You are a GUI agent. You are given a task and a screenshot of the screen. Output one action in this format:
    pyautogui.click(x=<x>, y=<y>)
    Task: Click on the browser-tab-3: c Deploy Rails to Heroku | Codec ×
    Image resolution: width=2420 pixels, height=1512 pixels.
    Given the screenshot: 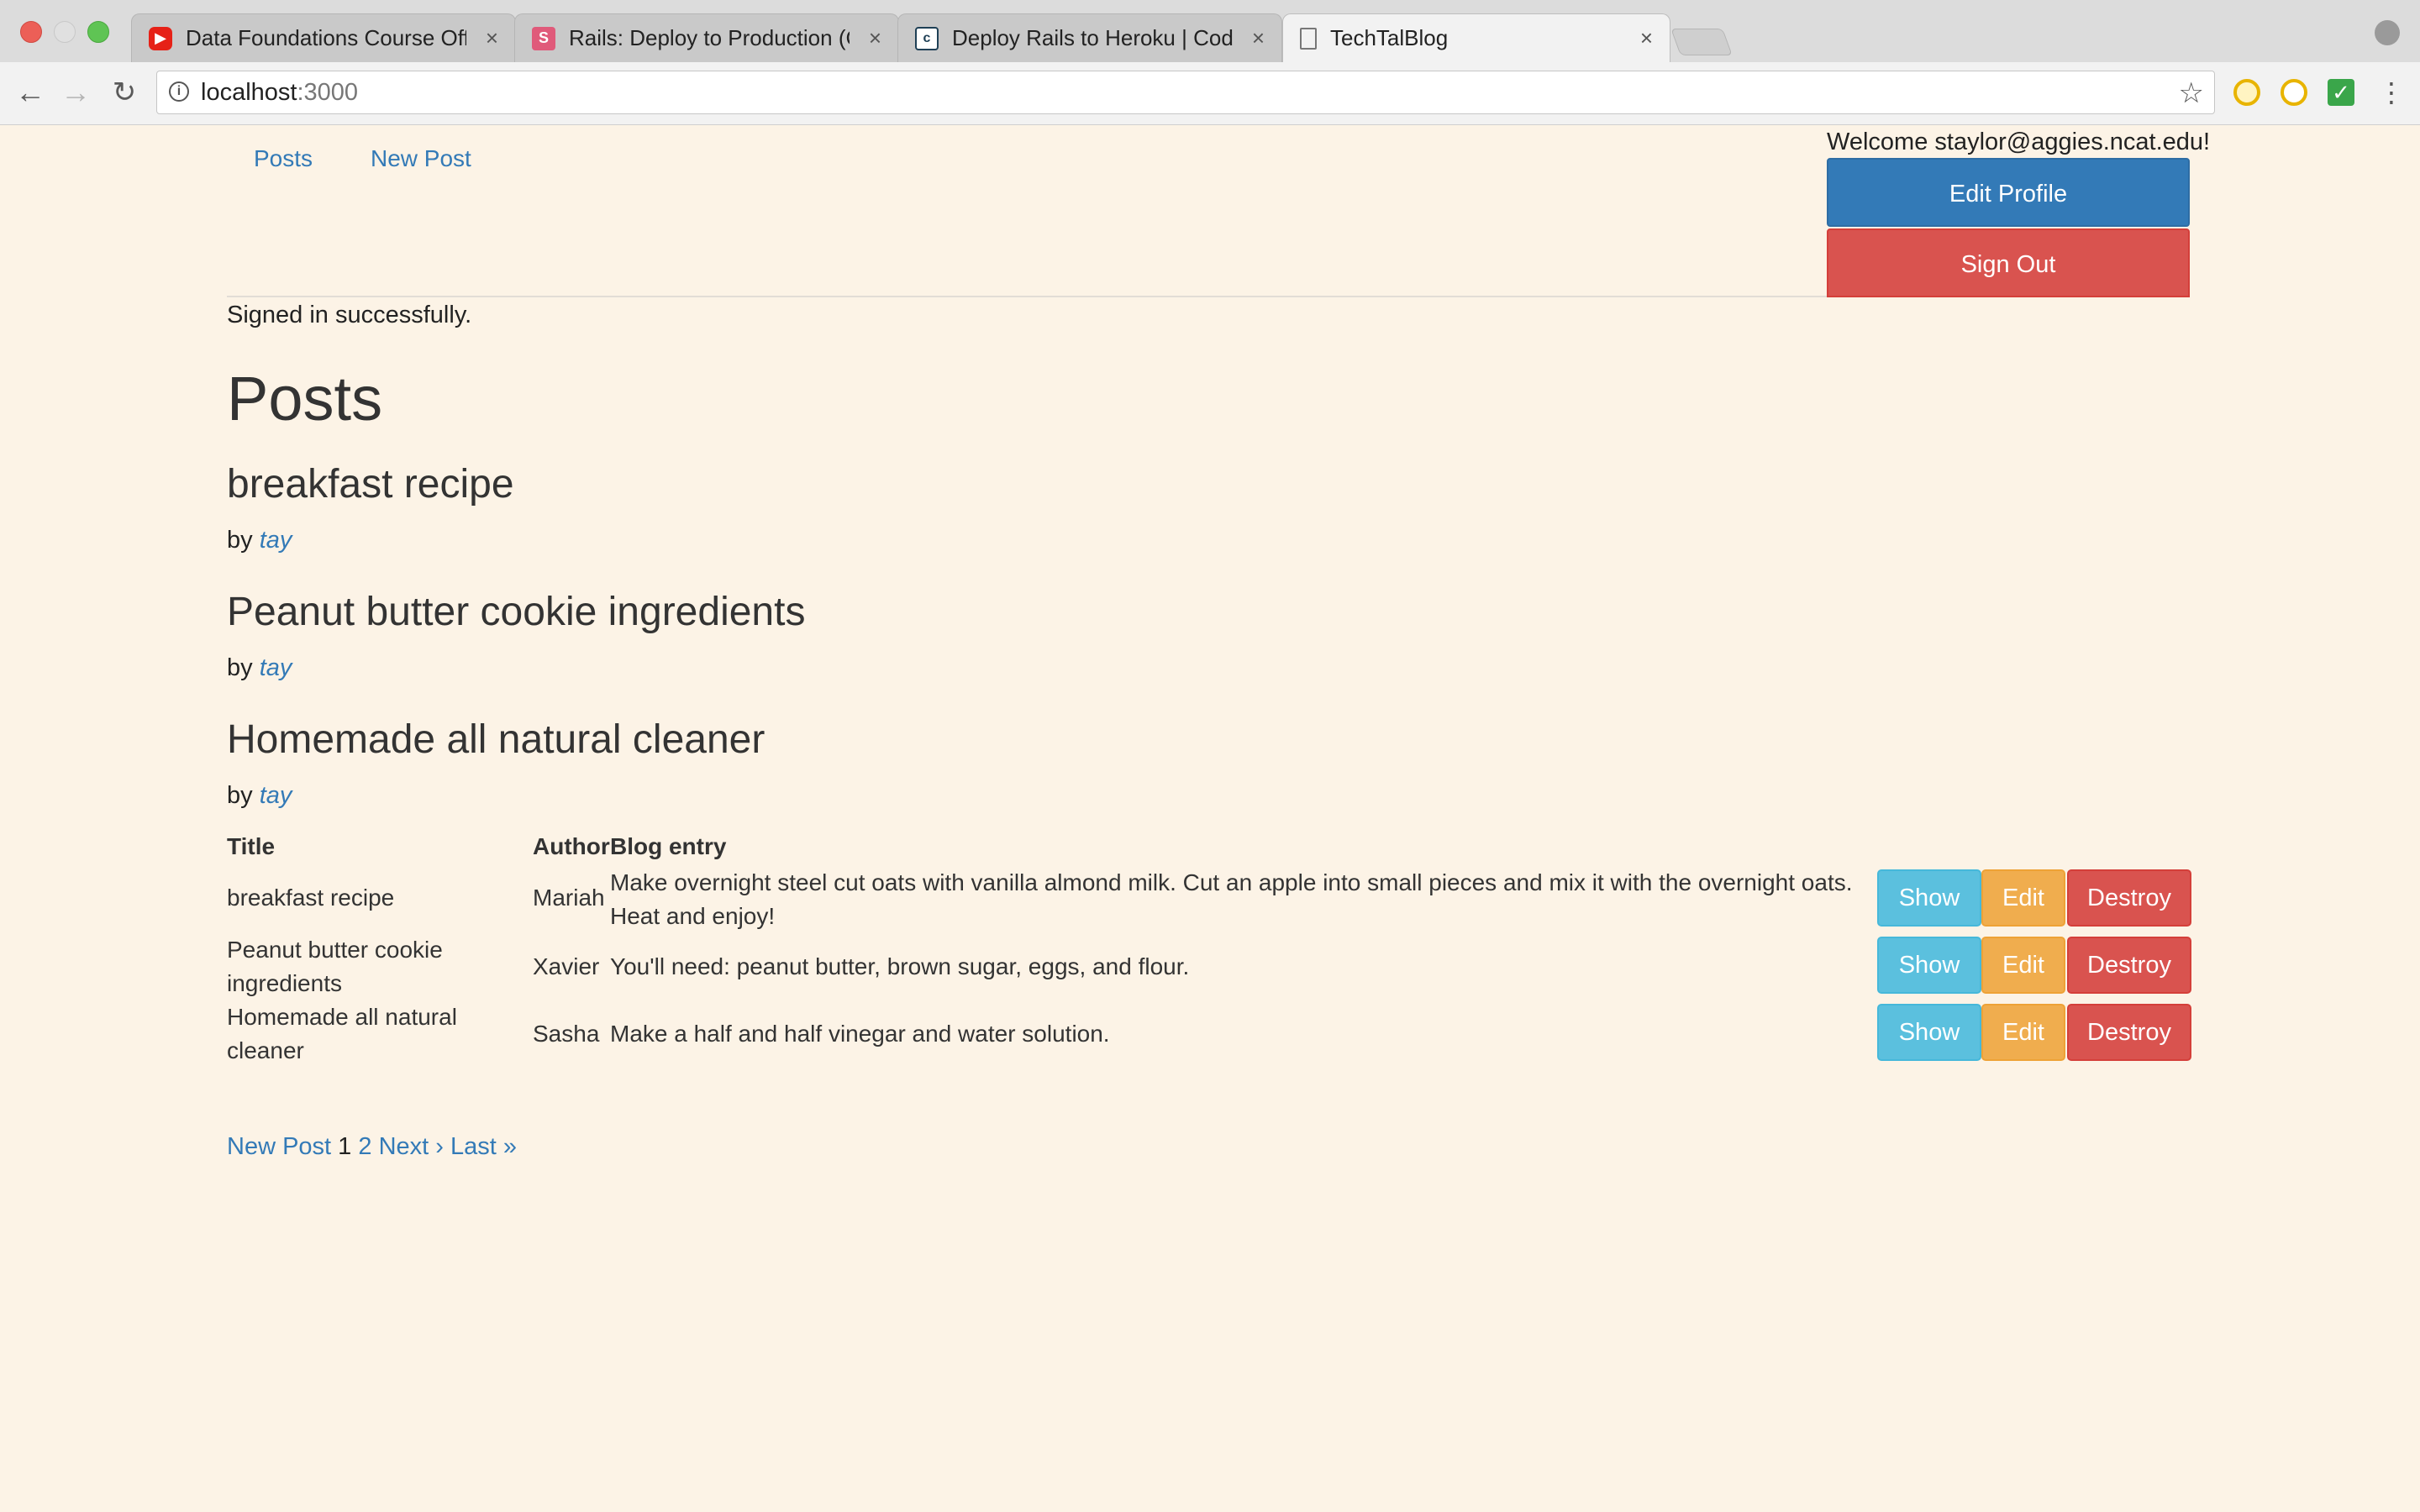 What is the action you would take?
    pyautogui.click(x=1089, y=37)
    